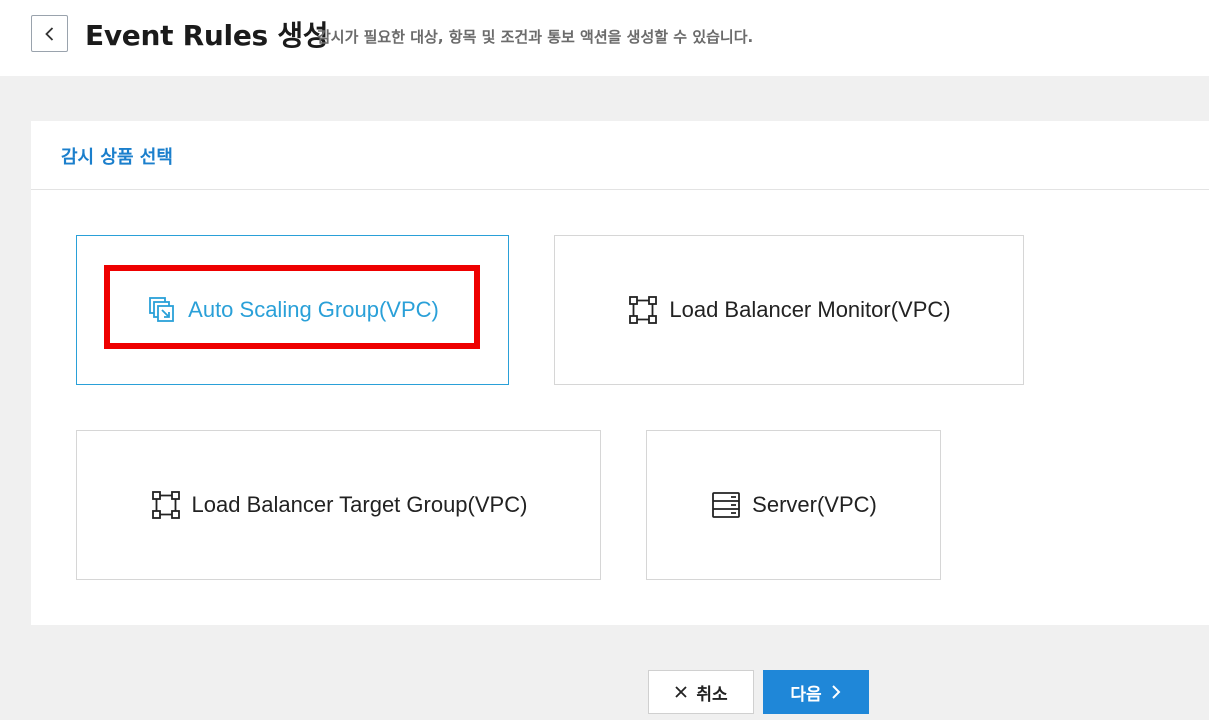 The height and width of the screenshot is (720, 1209). Describe the element at coordinates (620, 189) in the screenshot. I see `panel-divider` at that location.